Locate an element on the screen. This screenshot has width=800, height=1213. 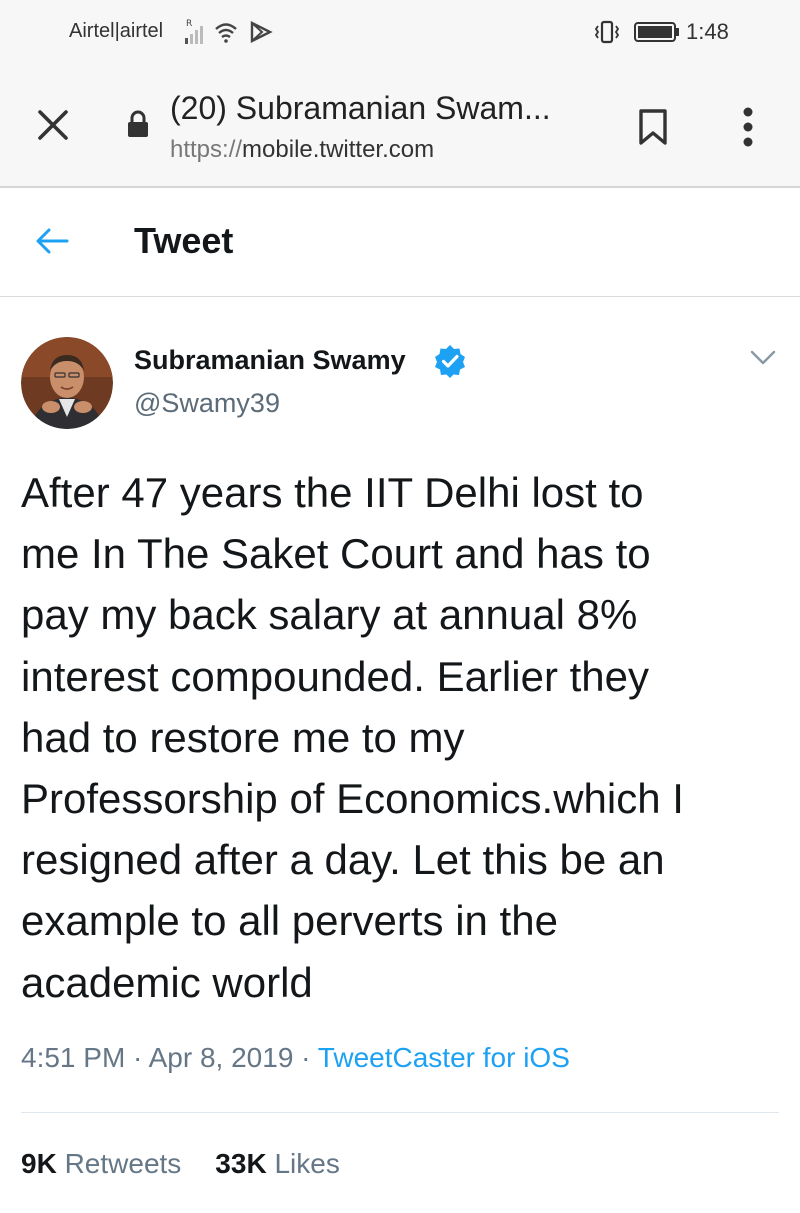
retweets-stat: 9K Retweets is located at coordinates (101, 1163).